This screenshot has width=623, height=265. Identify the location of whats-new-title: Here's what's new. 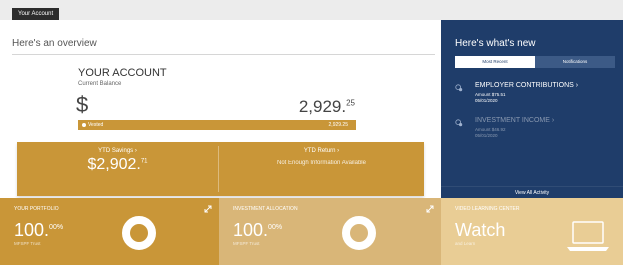
(495, 43).